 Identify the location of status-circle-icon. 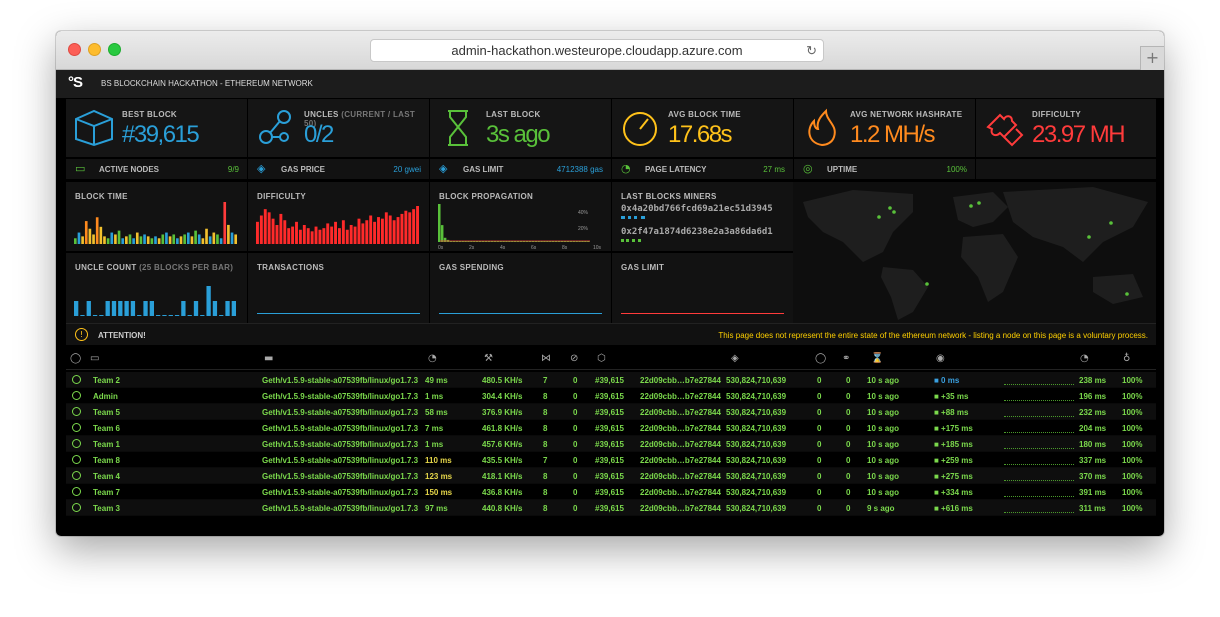
(76, 379).